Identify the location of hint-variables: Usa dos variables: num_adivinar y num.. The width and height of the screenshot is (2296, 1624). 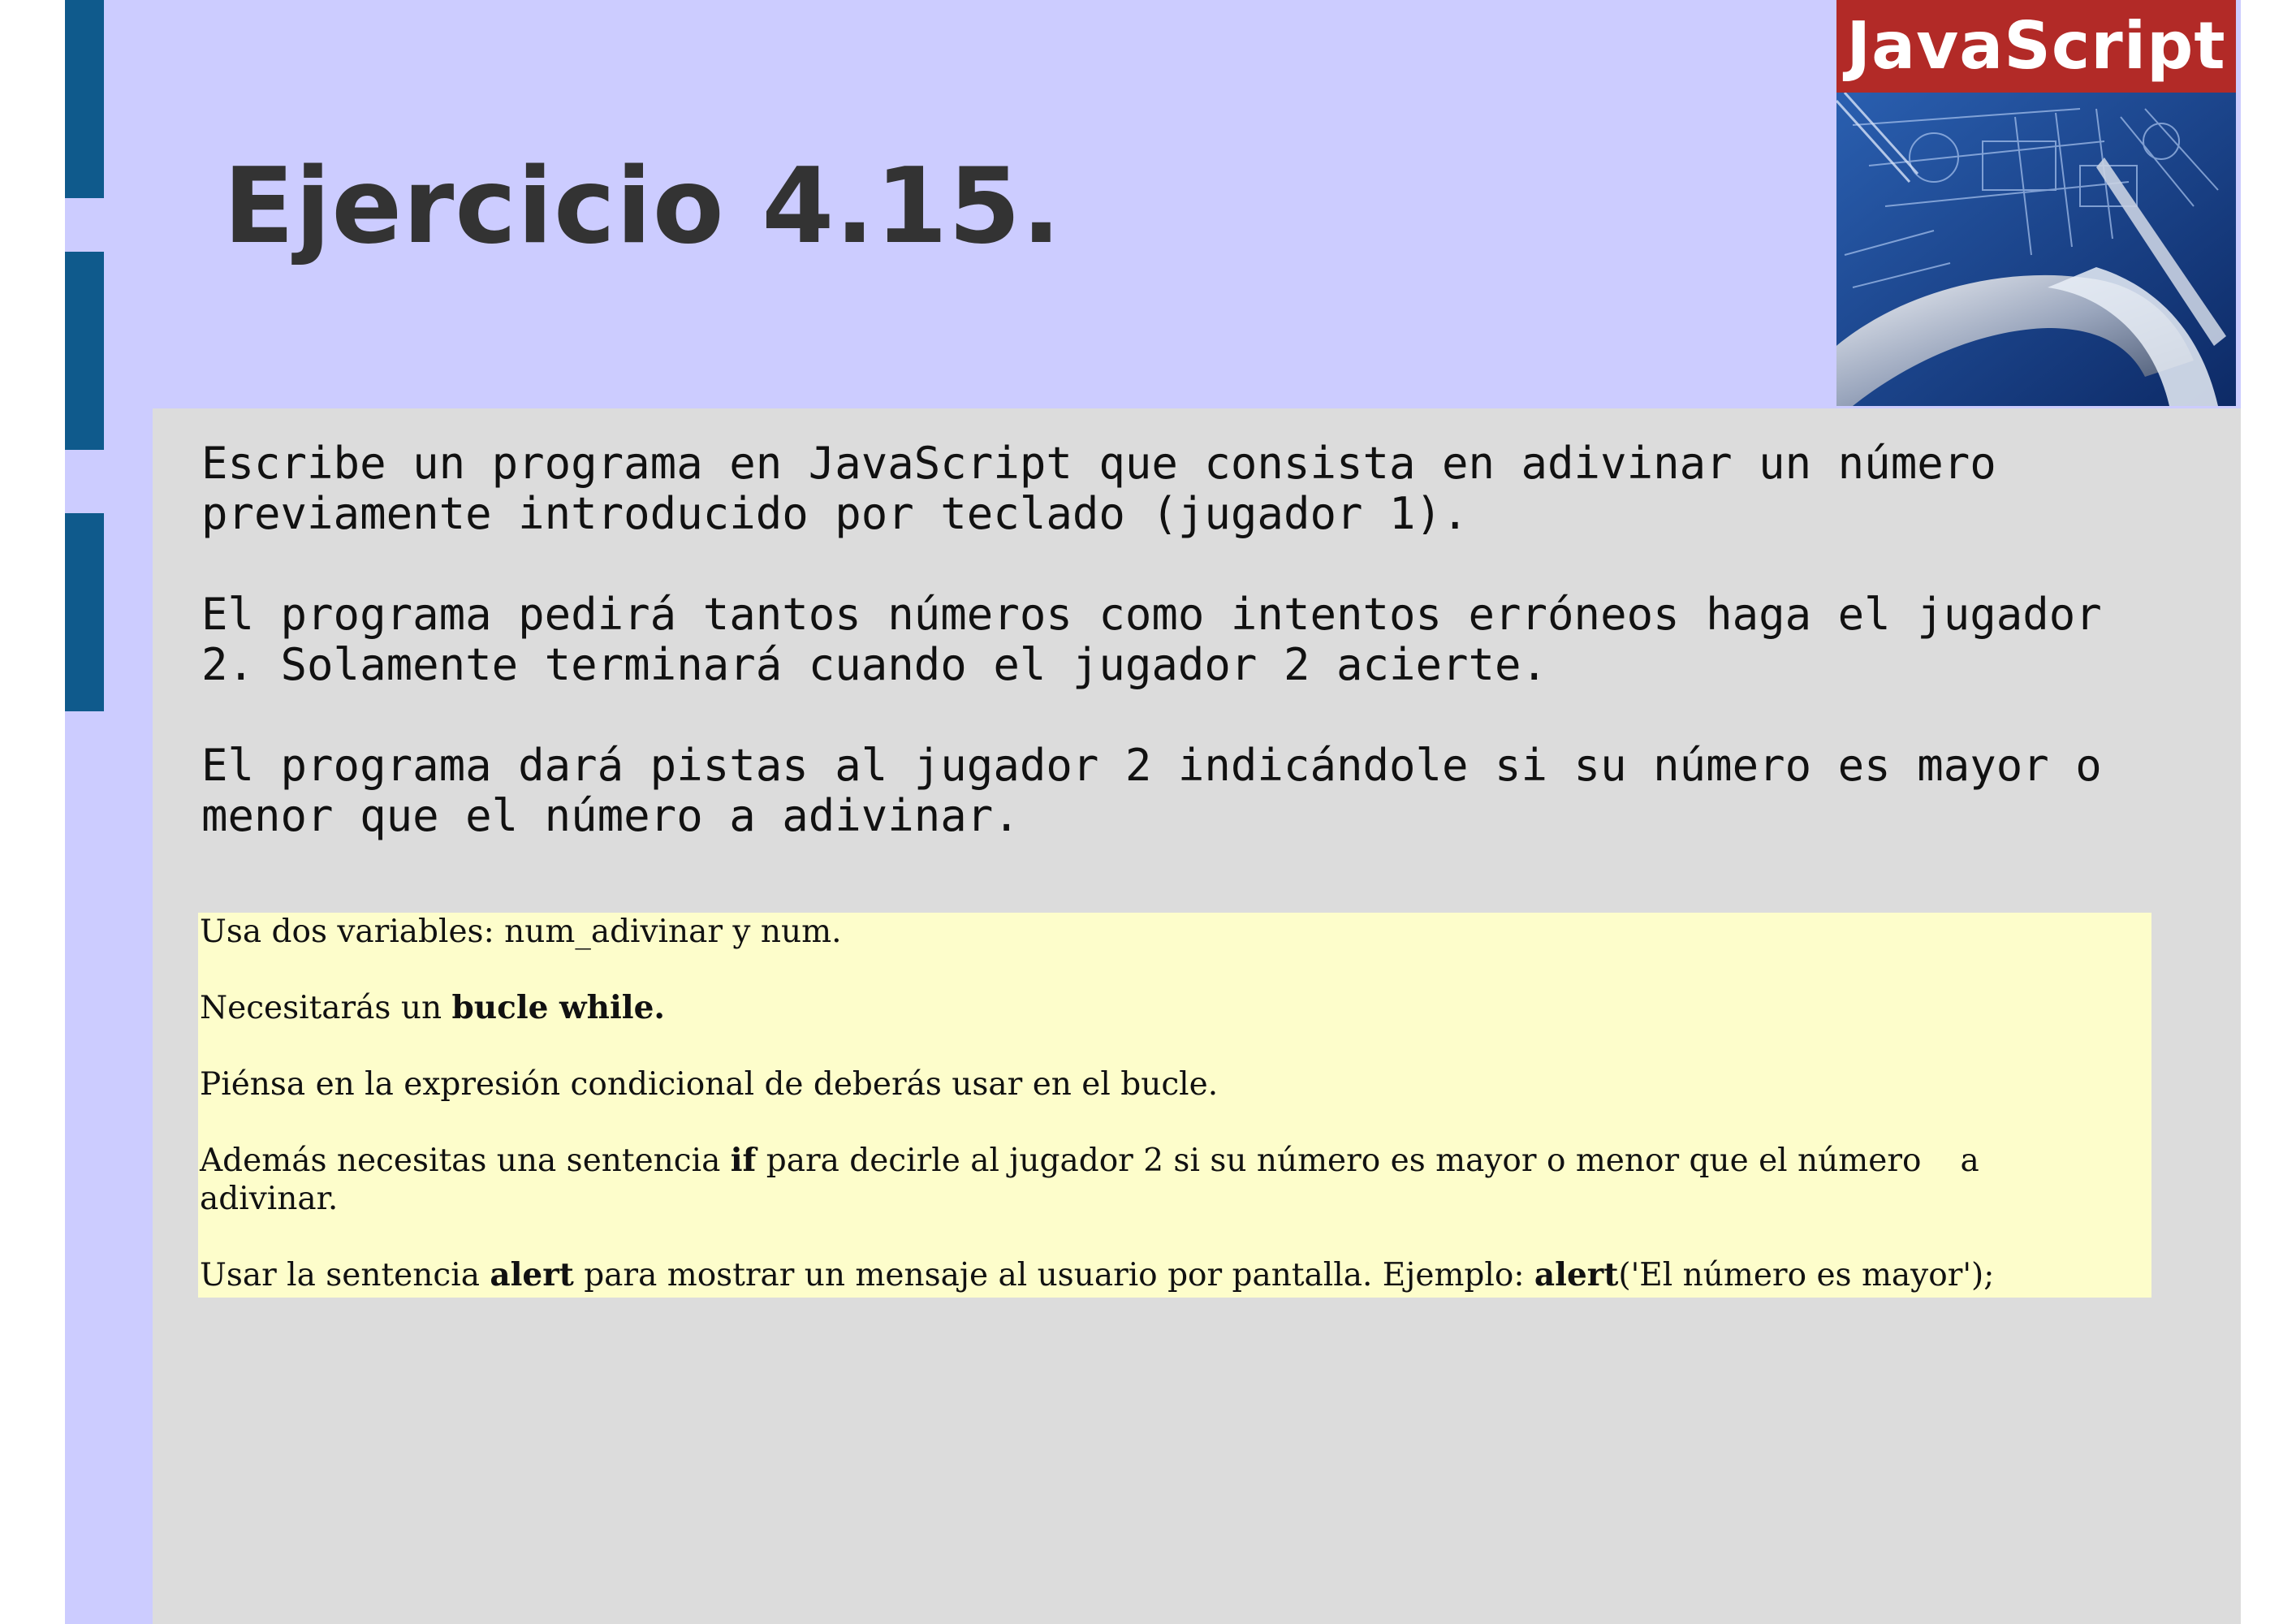
(1174, 932).